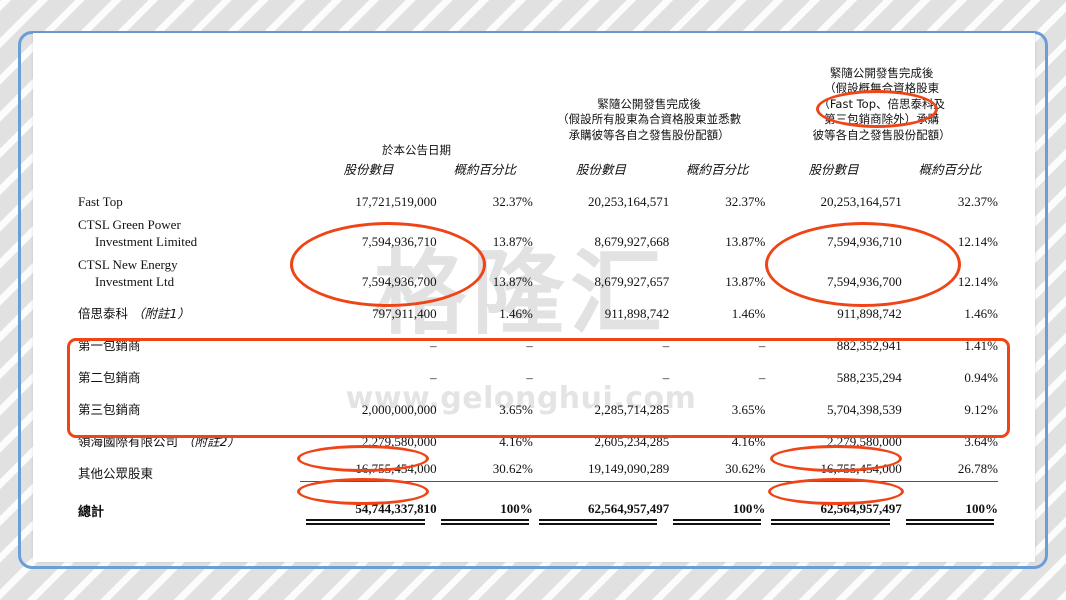  I want to click on row-label: 第一包銷商, so click(189, 338).